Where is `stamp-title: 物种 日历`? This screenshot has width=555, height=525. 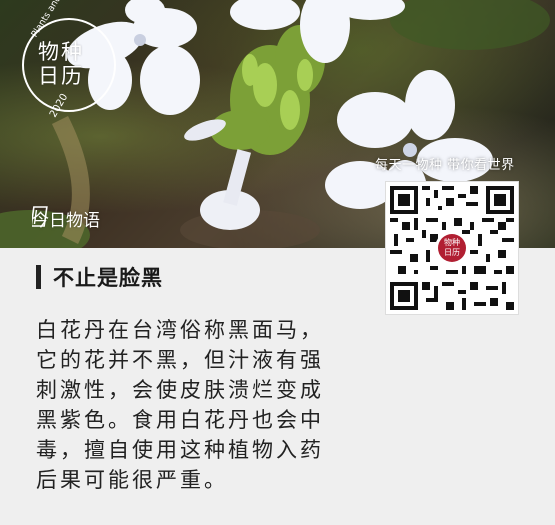 stamp-title: 物种 日历 is located at coordinates (68, 64).